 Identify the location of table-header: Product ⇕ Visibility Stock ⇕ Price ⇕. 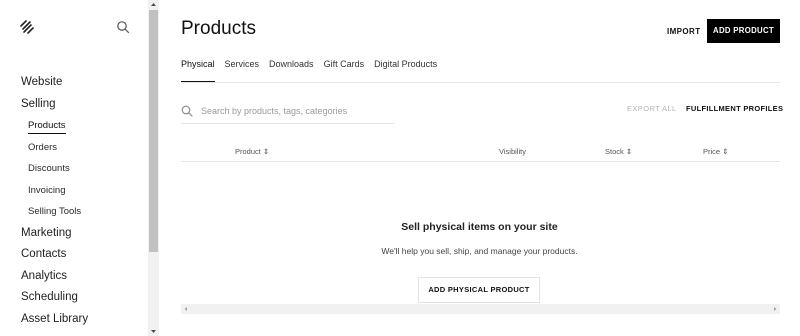
(480, 153).